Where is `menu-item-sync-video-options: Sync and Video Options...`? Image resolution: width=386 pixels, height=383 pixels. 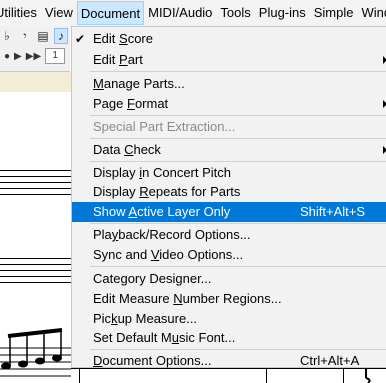 menu-item-sync-video-options: Sync and Video Options... is located at coordinates (229, 255).